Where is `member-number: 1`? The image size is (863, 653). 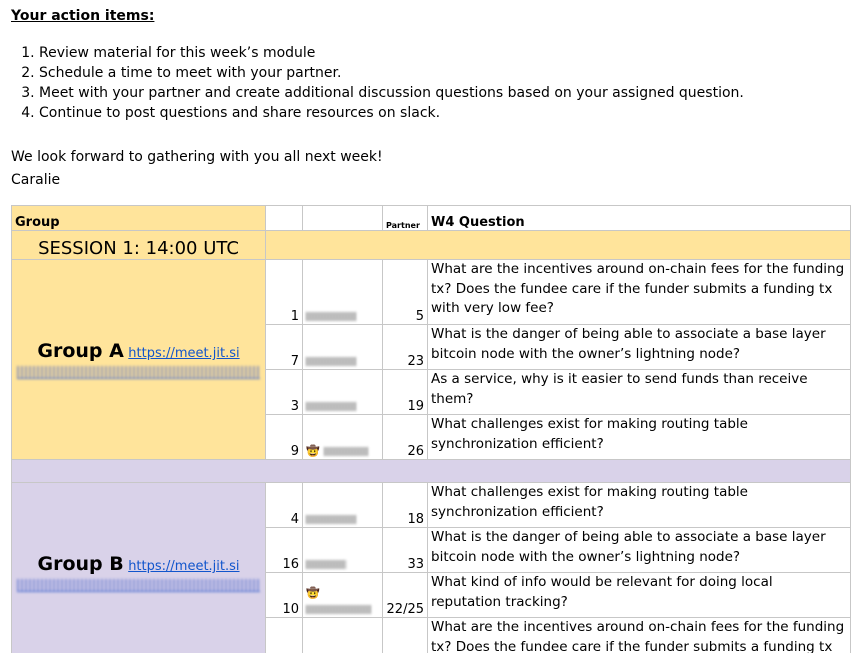 member-number: 1 is located at coordinates (284, 292).